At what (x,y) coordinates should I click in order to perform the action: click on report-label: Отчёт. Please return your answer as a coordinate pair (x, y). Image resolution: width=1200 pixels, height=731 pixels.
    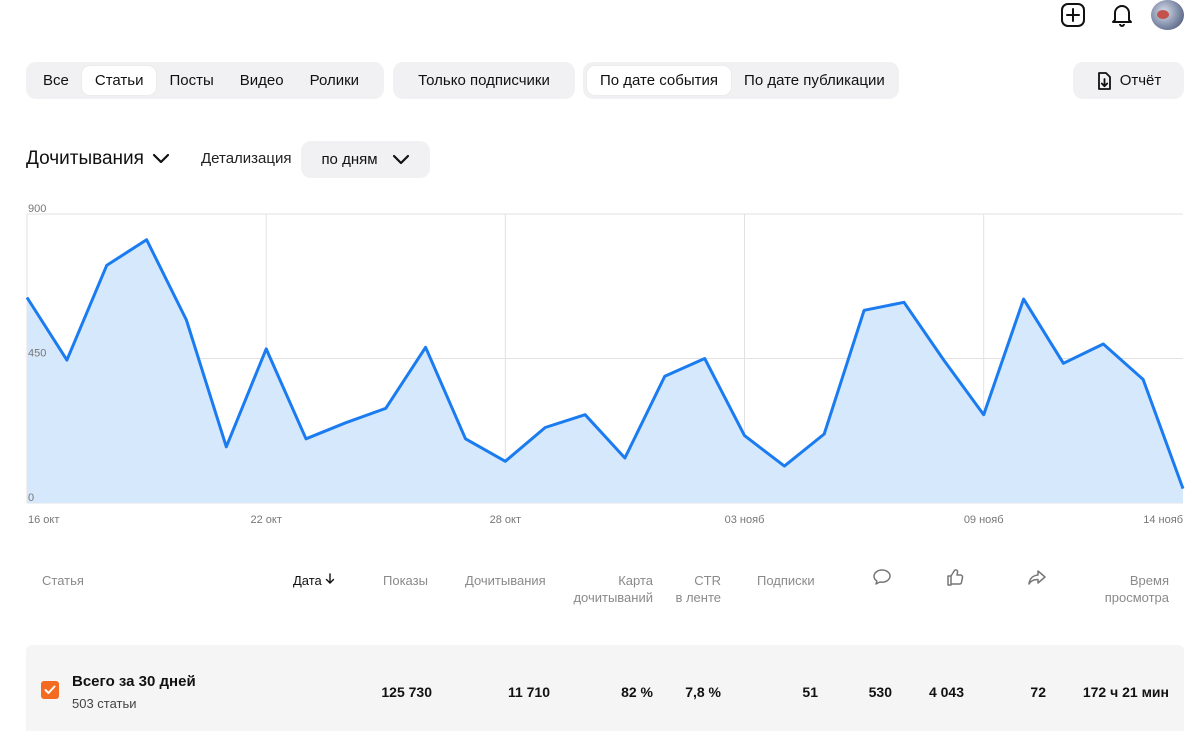
    Looking at the image, I should click on (1140, 80).